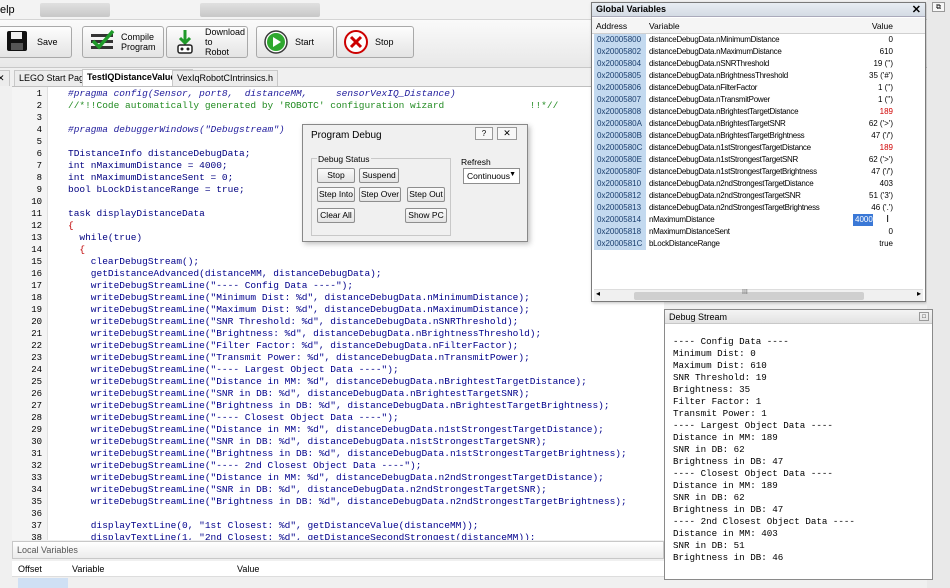  What do you see at coordinates (611, 26) in the screenshot?
I see `column-address: Address` at bounding box center [611, 26].